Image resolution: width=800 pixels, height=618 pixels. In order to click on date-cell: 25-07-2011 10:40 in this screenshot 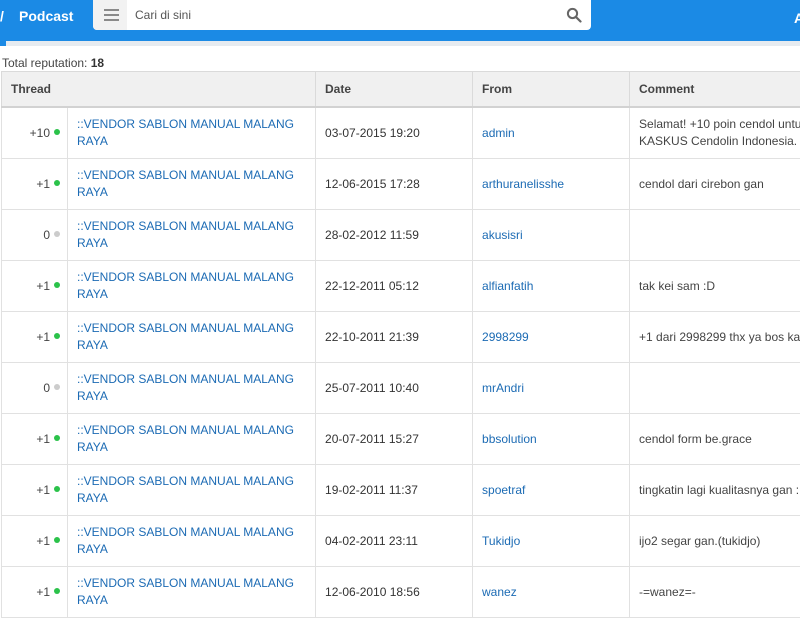, I will do `click(394, 388)`.